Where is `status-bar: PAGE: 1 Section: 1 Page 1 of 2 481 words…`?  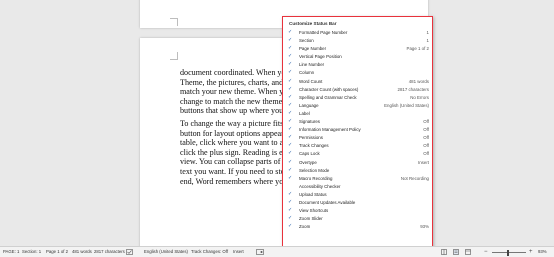
status-bar: PAGE: 1 Section: 1 Page 1 of 2 481 words… is located at coordinates (277, 251).